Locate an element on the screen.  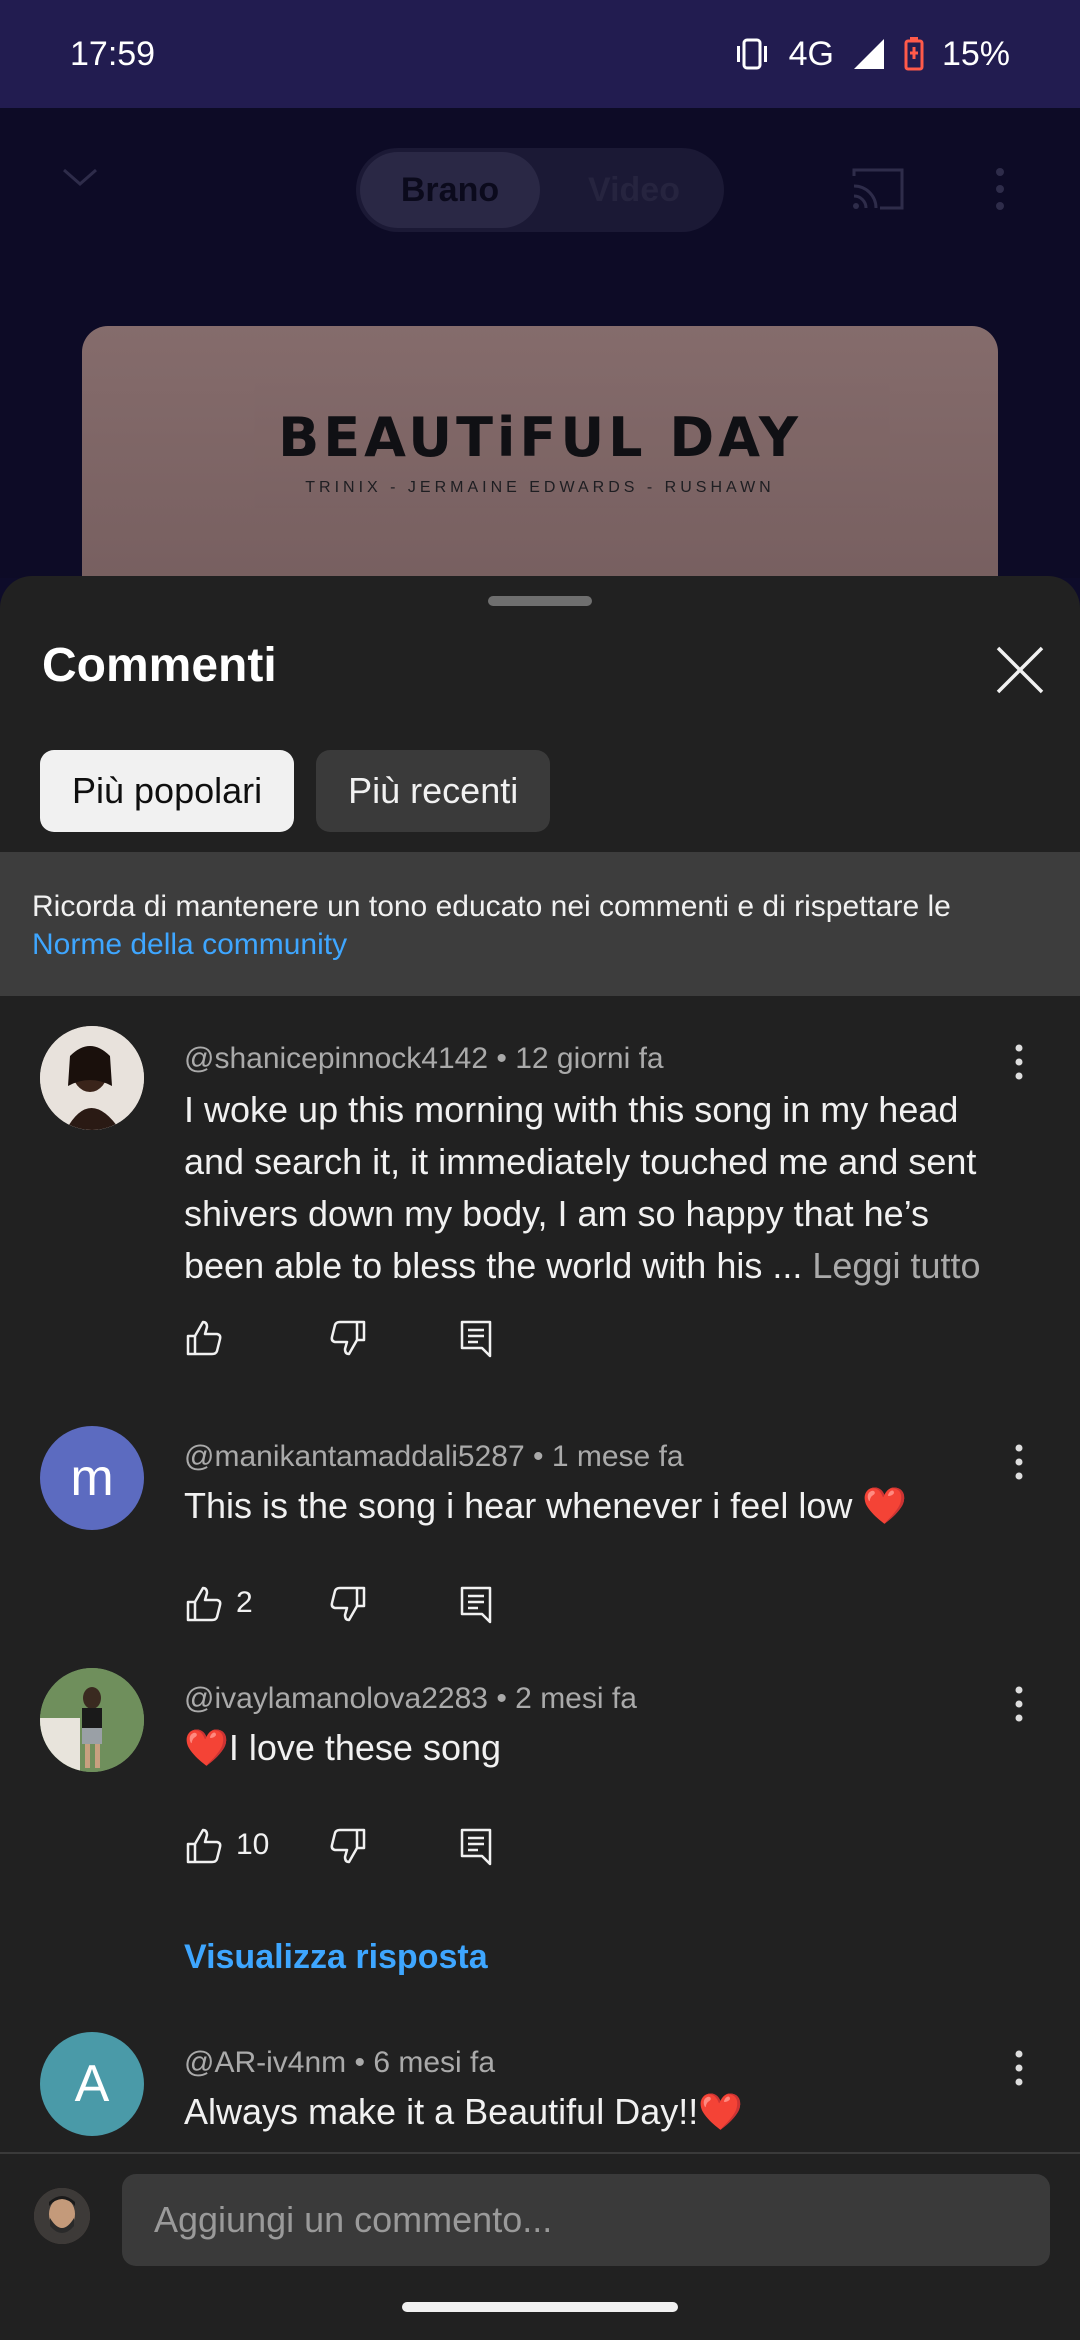
battery-percent: 15% is located at coordinates (975, 53).